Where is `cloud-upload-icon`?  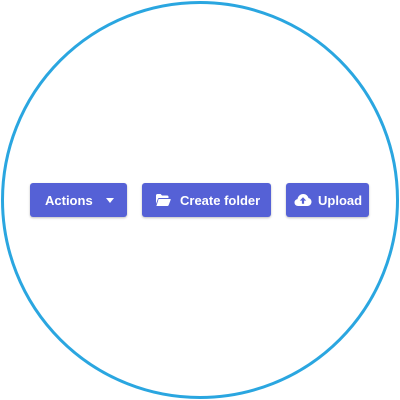 cloud-upload-icon is located at coordinates (303, 200).